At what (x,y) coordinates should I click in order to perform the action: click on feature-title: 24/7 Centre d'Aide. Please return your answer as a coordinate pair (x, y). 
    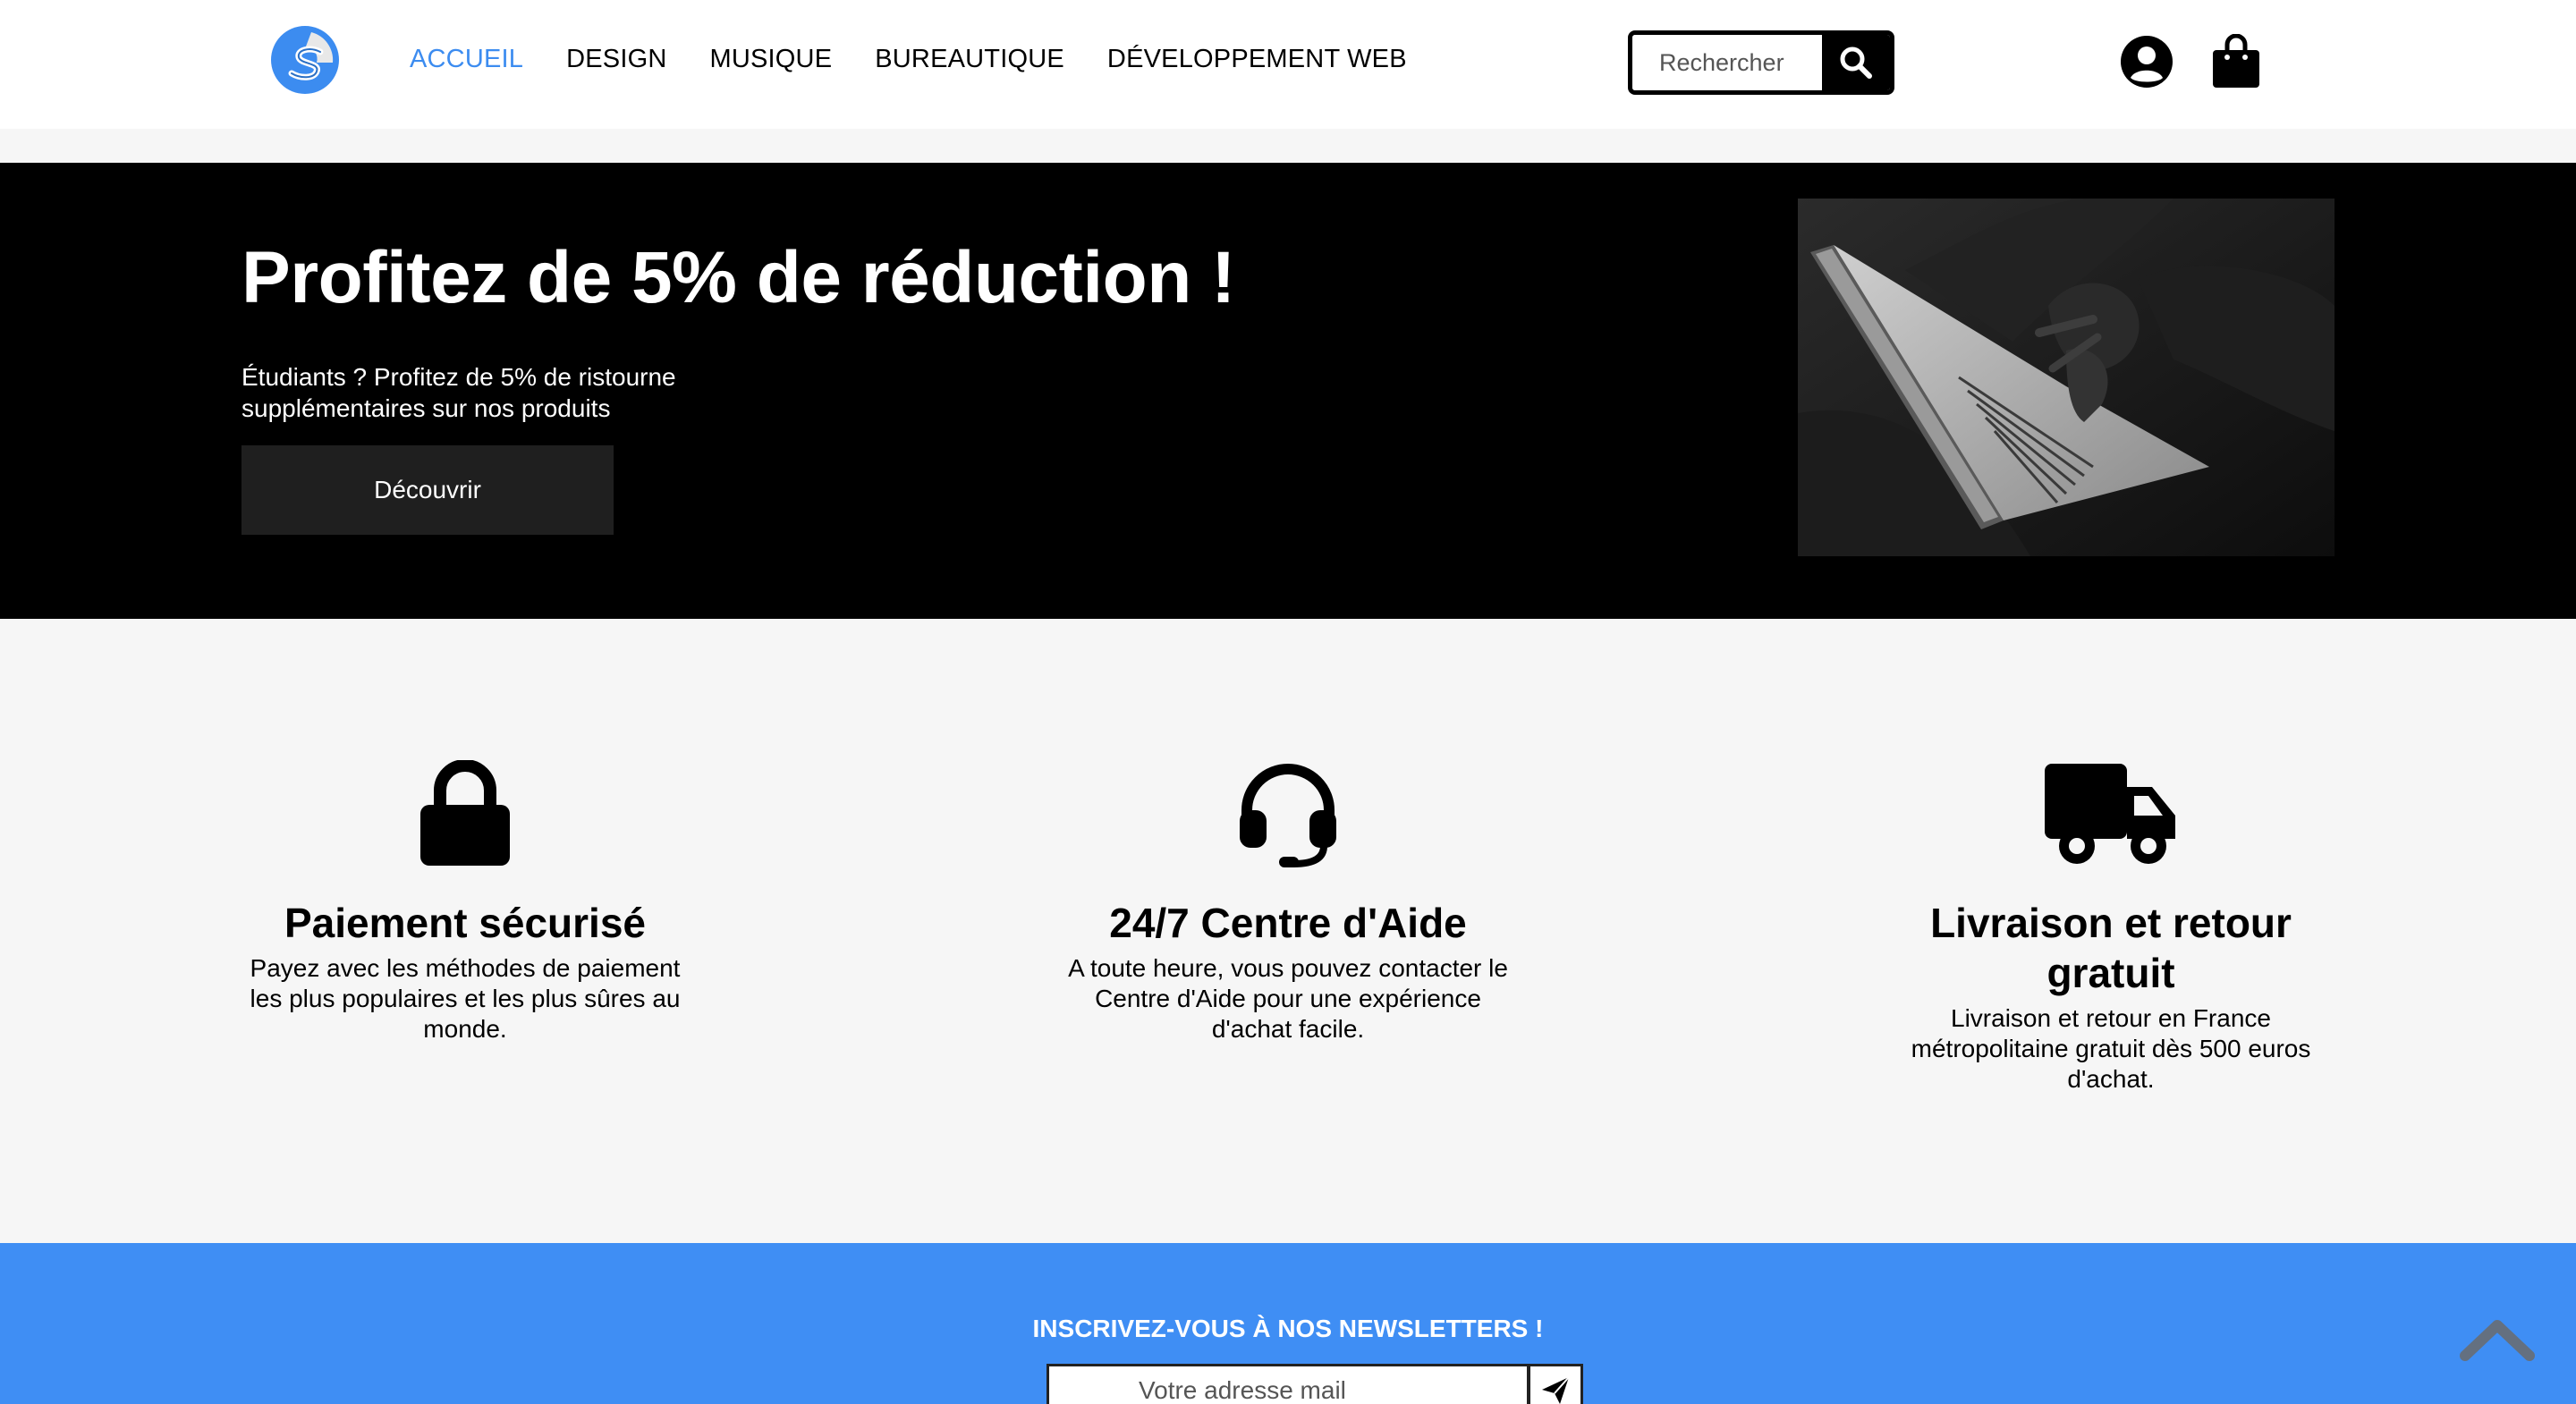
    Looking at the image, I should click on (1288, 923).